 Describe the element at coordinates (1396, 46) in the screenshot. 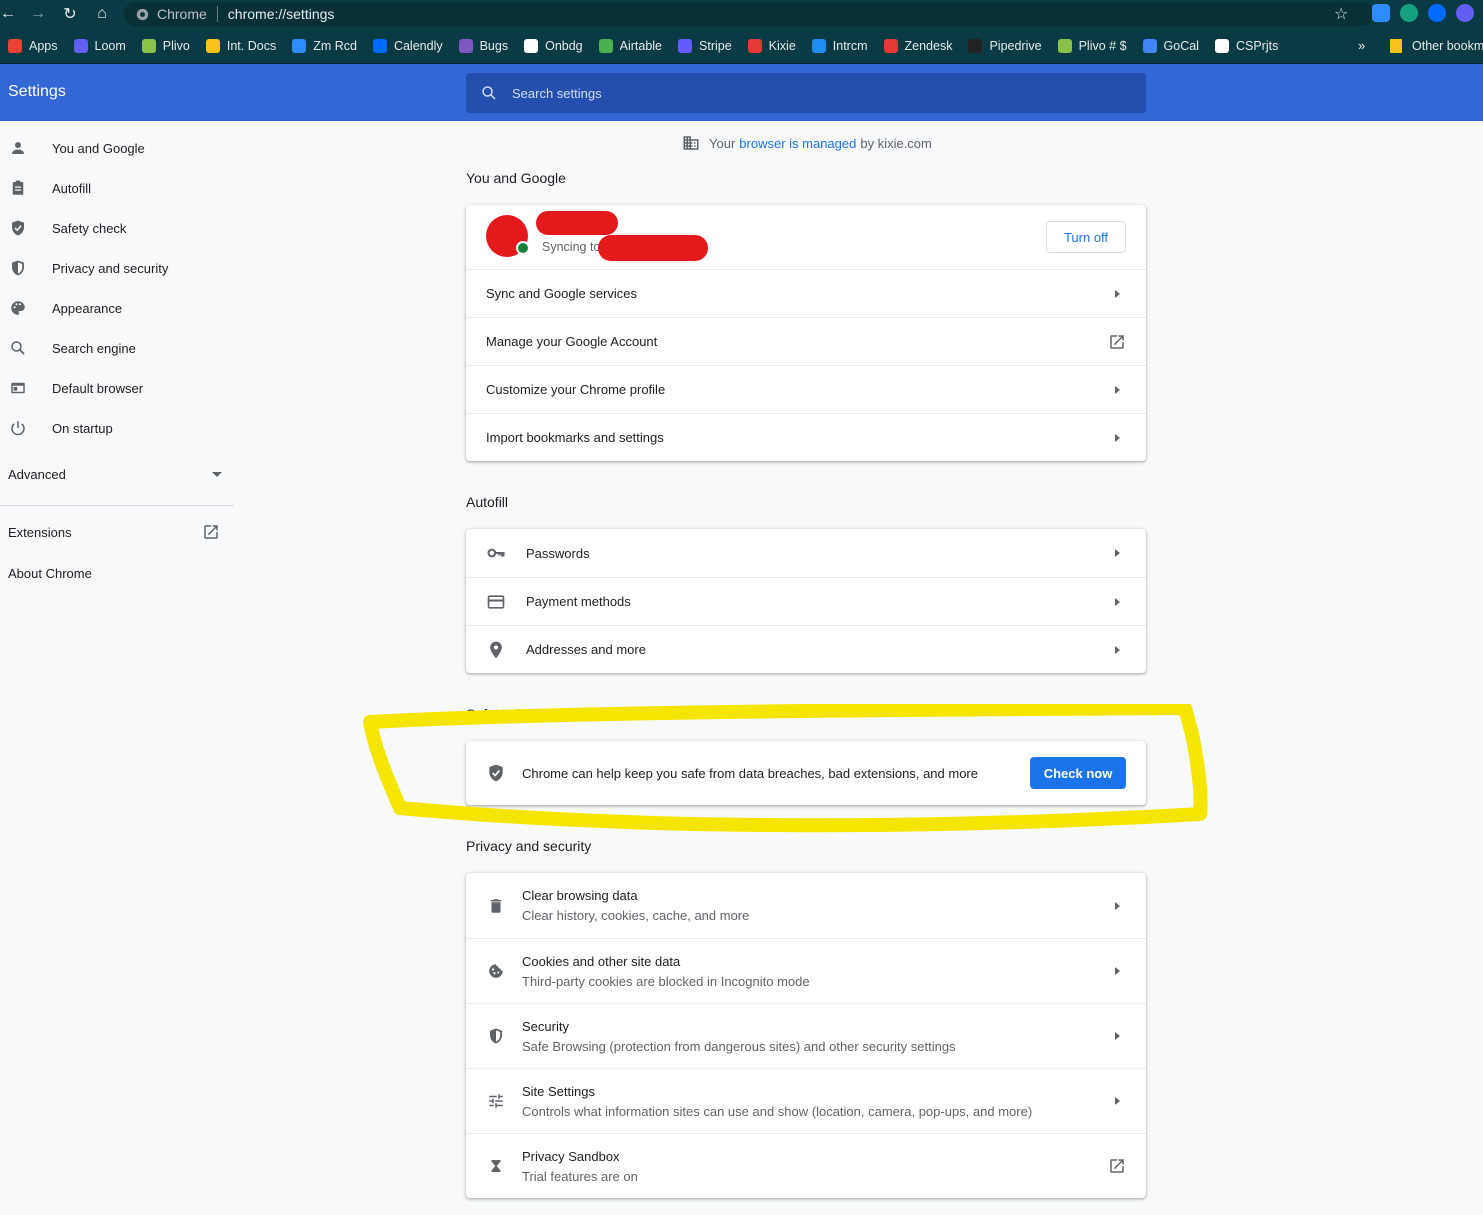

I see `folder-icon` at that location.